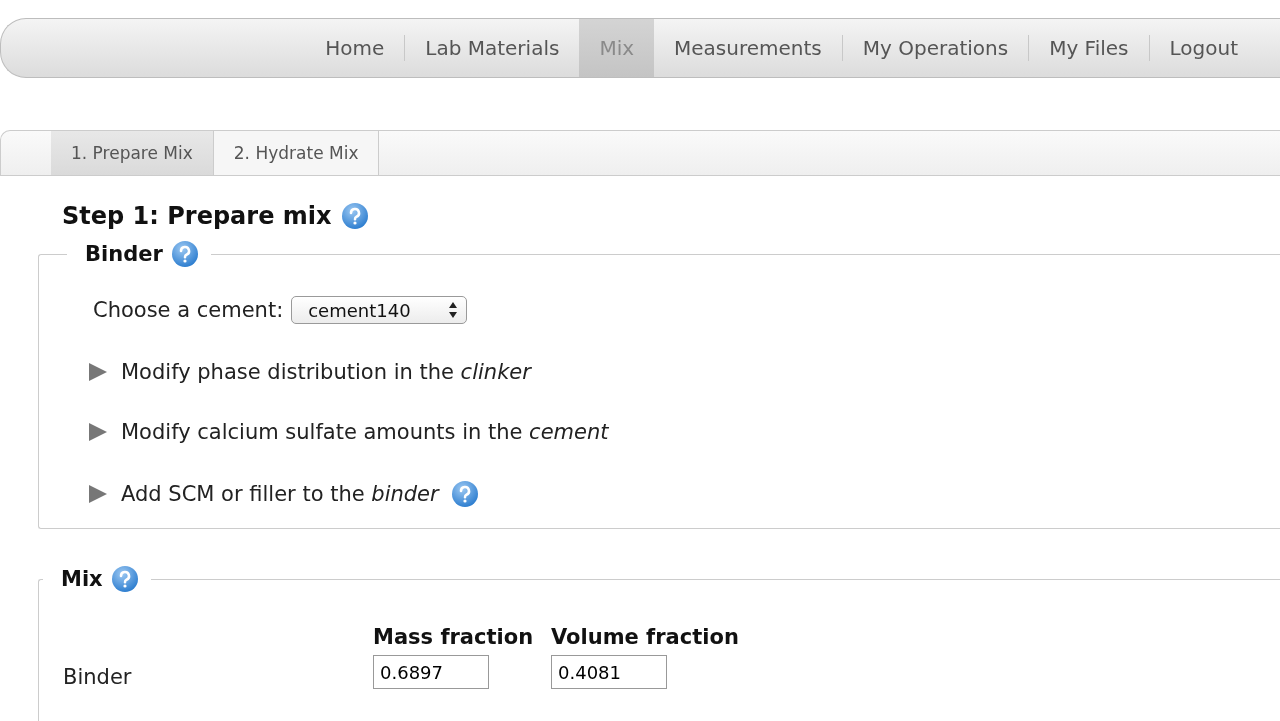 The height and width of the screenshot is (721, 1280). I want to click on panel-title: Mix, so click(82, 579).